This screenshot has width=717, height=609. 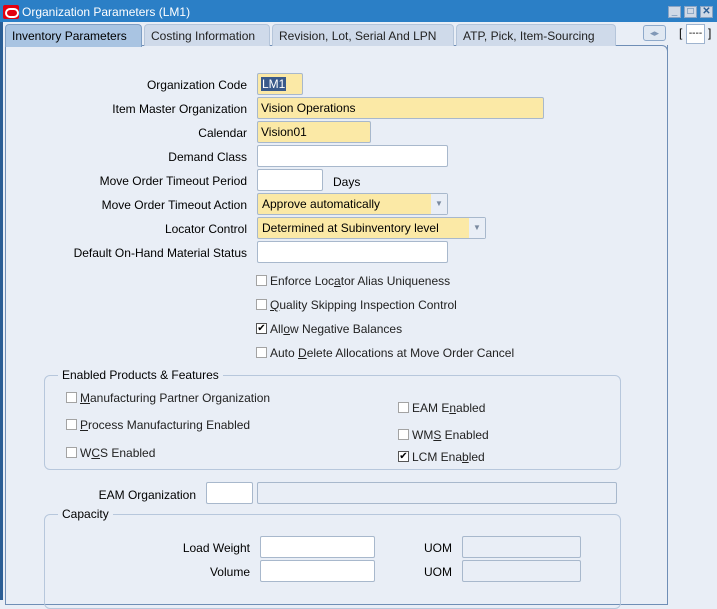 I want to click on locator-control-select: Determined at Subinventory level ▼, so click(x=371, y=228).